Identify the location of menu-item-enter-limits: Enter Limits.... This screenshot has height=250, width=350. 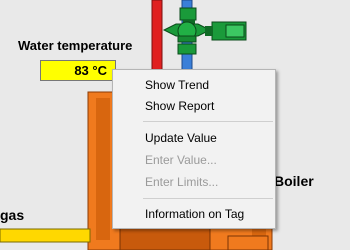
(194, 182).